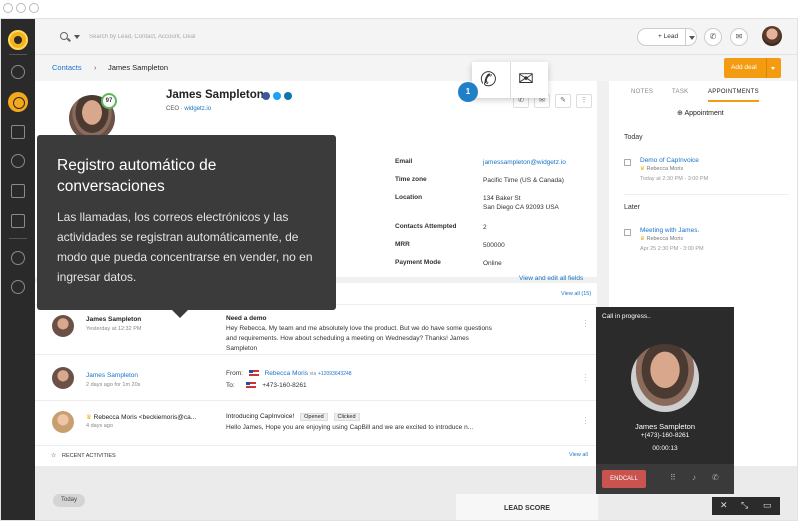 This screenshot has height=525, width=801. What do you see at coordinates (733, 95) in the screenshot?
I see `tab-appointments: APPOINTMENTS` at bounding box center [733, 95].